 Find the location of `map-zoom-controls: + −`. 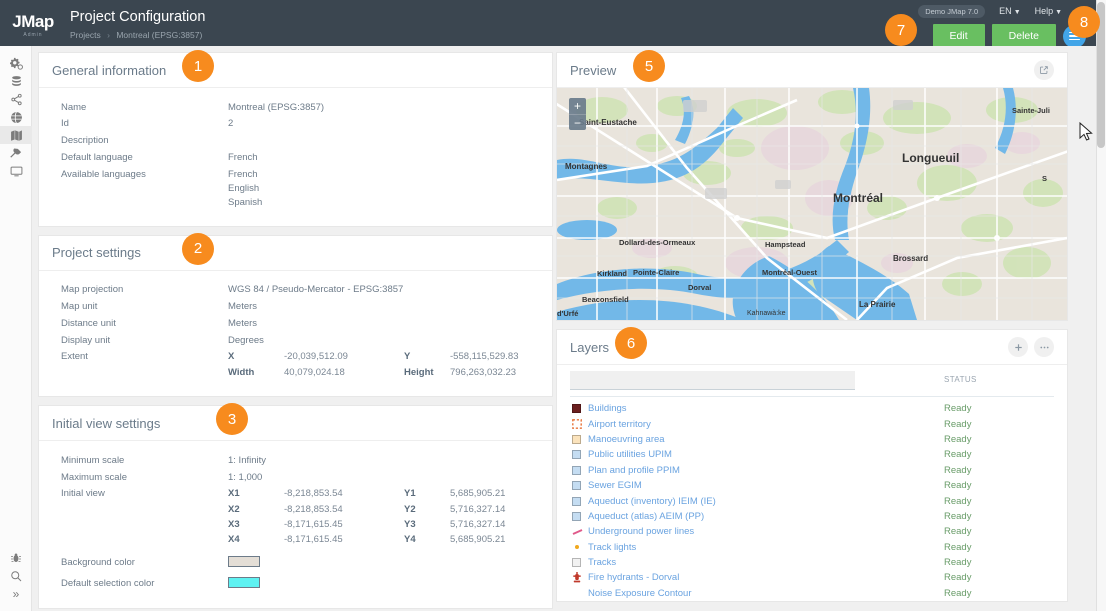

map-zoom-controls: + − is located at coordinates (577, 114).